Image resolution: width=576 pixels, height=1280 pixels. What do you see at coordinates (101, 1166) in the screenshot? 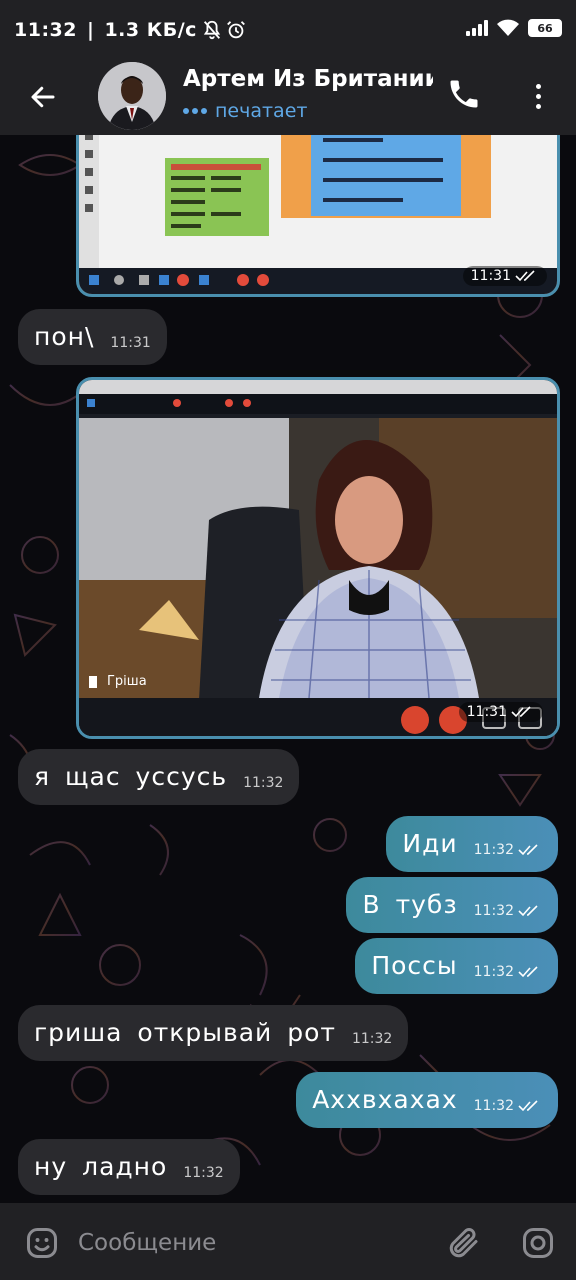
I see `message-text: ну ладно` at bounding box center [101, 1166].